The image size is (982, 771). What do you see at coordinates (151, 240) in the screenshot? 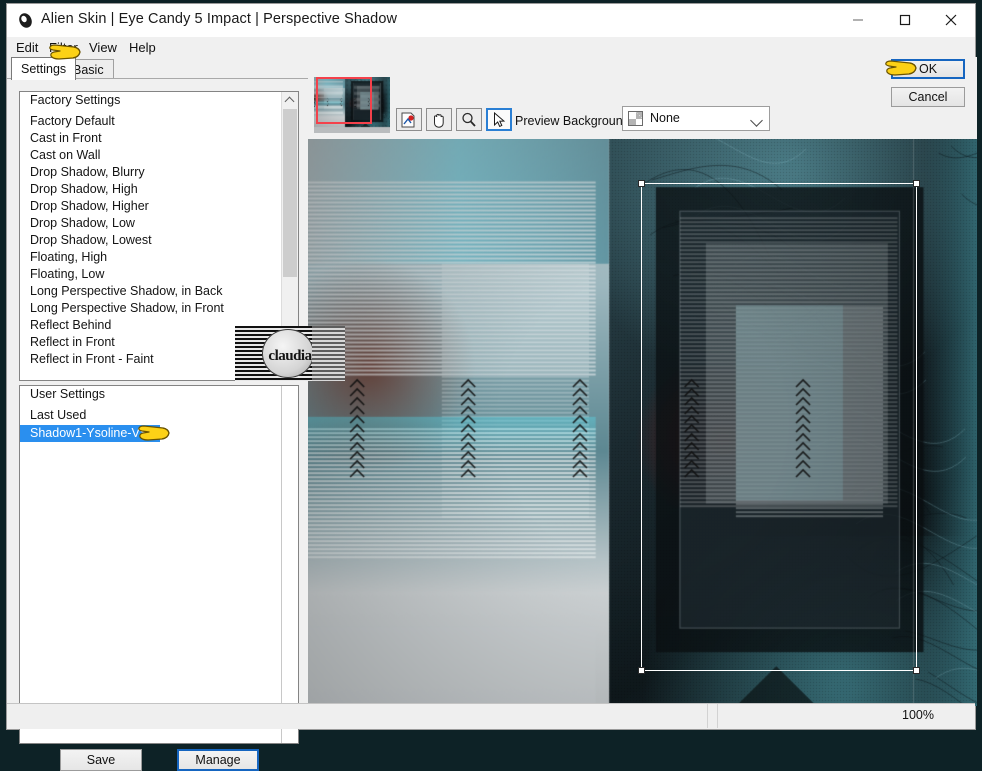
I see `factory-list-item: Drop Shadow, Lowest` at bounding box center [151, 240].